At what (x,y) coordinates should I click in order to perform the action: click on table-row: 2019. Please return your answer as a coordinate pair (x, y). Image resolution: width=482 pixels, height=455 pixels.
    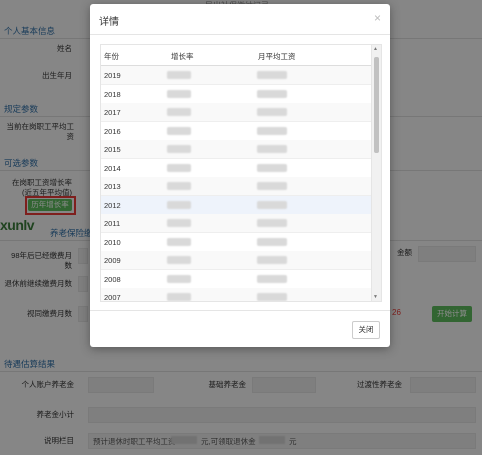
    Looking at the image, I should click on (236, 75).